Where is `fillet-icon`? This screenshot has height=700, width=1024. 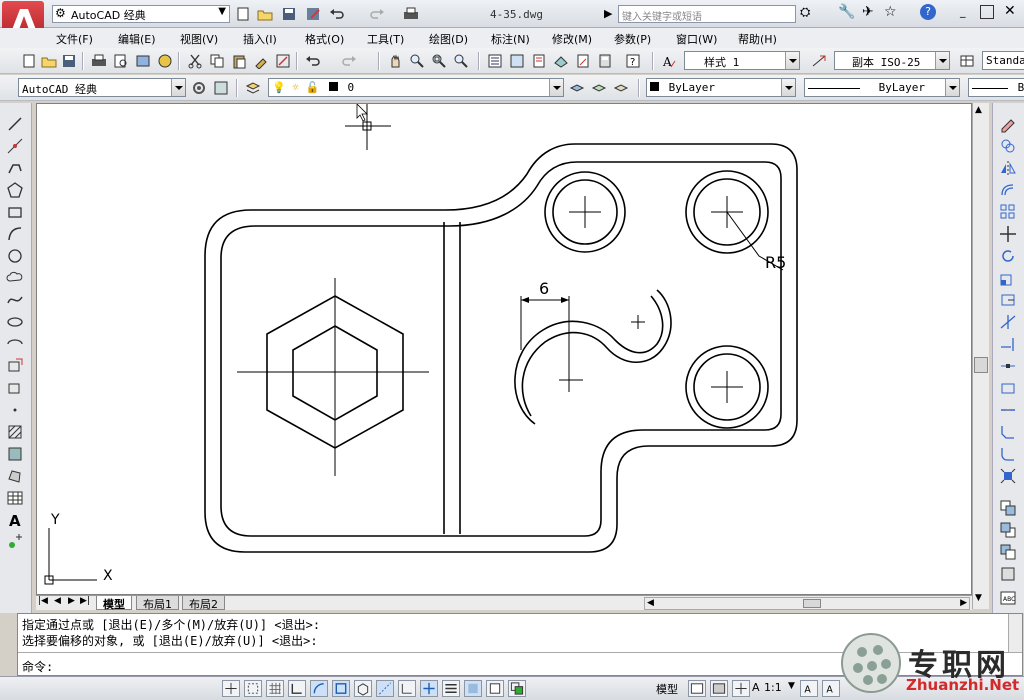 fillet-icon is located at coordinates (1009, 455).